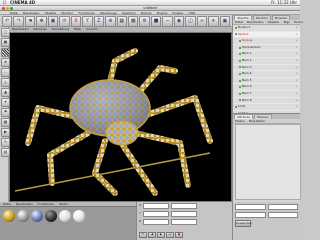 The height and width of the screenshot is (240, 320). Describe the element at coordinates (23, 216) in the screenshot. I see `material-silver` at that location.